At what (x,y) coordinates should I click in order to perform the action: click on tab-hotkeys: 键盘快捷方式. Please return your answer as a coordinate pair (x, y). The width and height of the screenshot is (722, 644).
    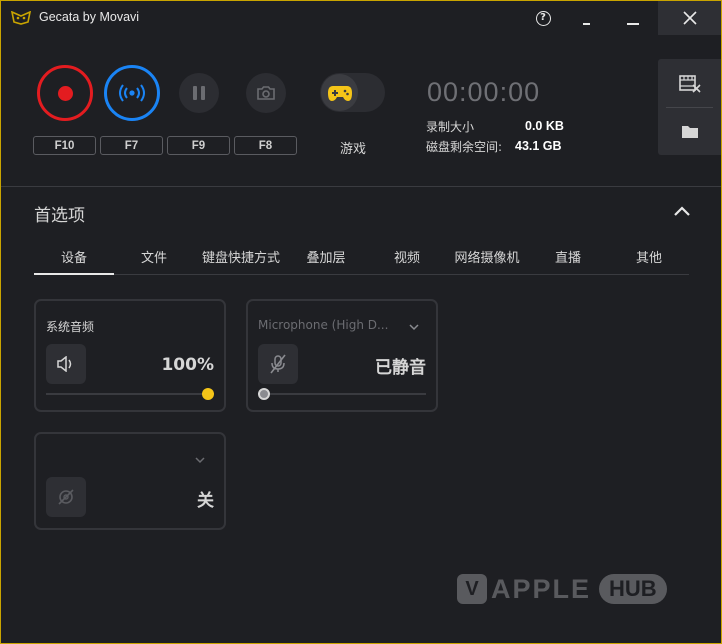
    Looking at the image, I should click on (241, 256).